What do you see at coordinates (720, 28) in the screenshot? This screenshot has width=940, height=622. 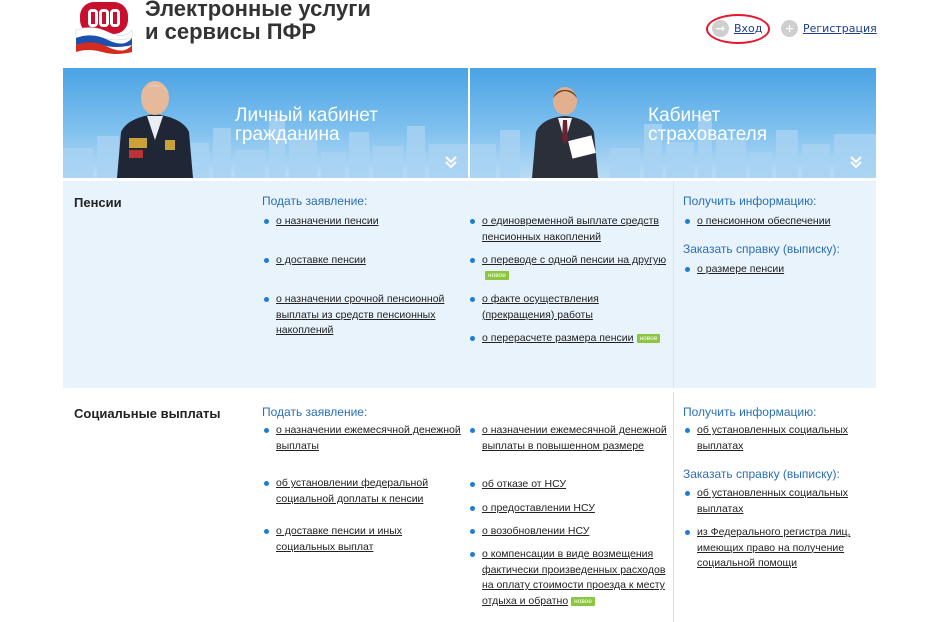 I see `login-arrow-icon: →` at bounding box center [720, 28].